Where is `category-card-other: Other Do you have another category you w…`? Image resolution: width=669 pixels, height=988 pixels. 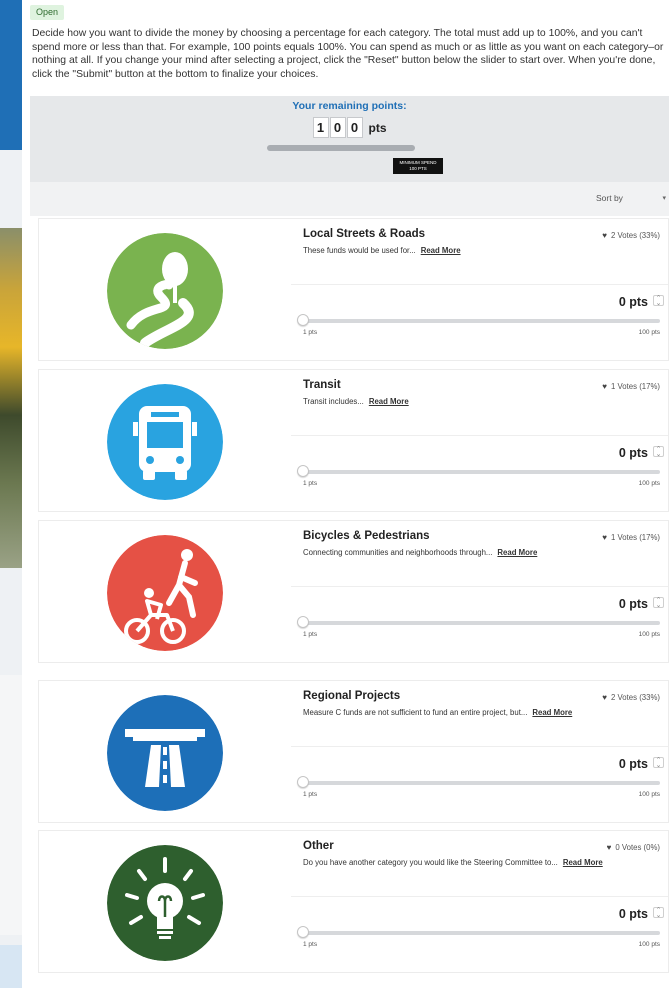 category-card-other: Other Do you have another category you w… is located at coordinates (353, 901).